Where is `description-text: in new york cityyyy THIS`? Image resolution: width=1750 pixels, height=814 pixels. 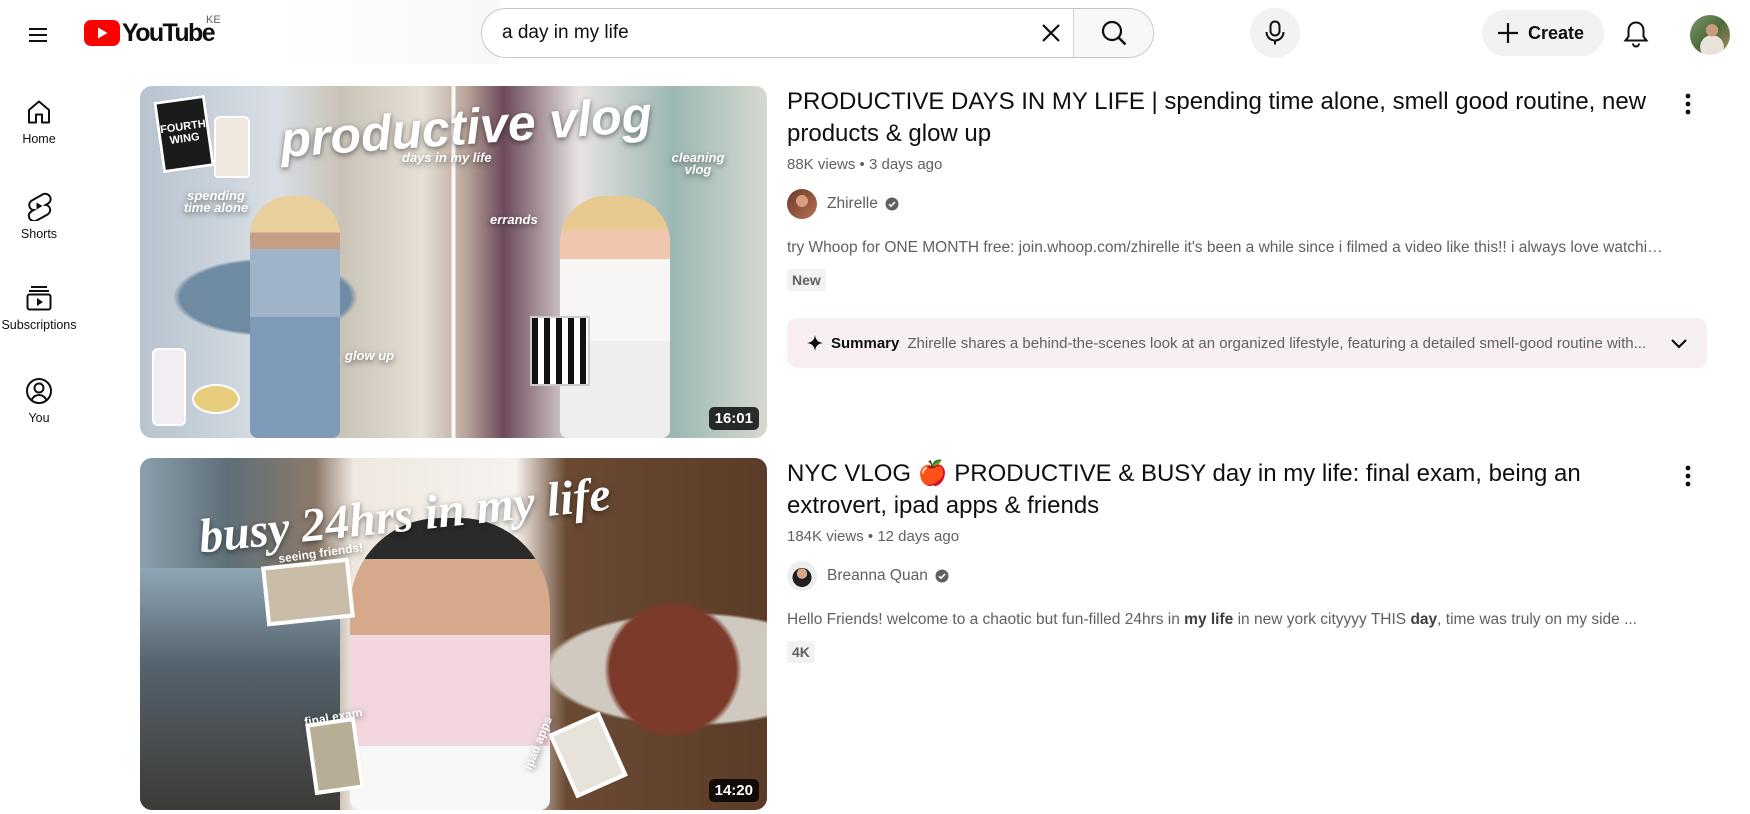
description-text: in new york cityyyy THIS is located at coordinates (1322, 619).